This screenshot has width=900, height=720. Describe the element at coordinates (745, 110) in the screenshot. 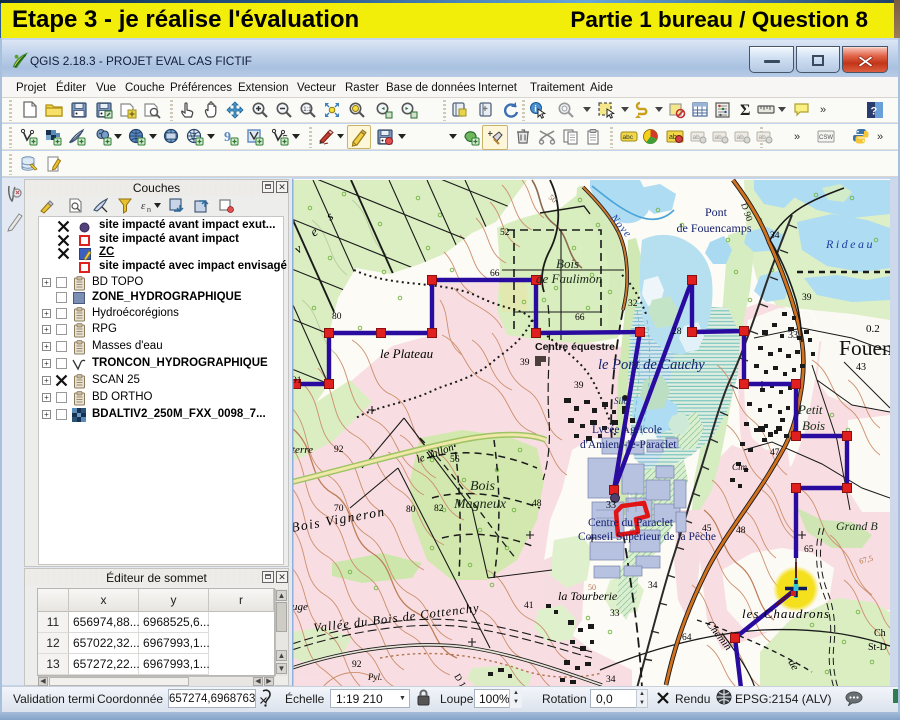

I see `svg-text: Σ` at that location.